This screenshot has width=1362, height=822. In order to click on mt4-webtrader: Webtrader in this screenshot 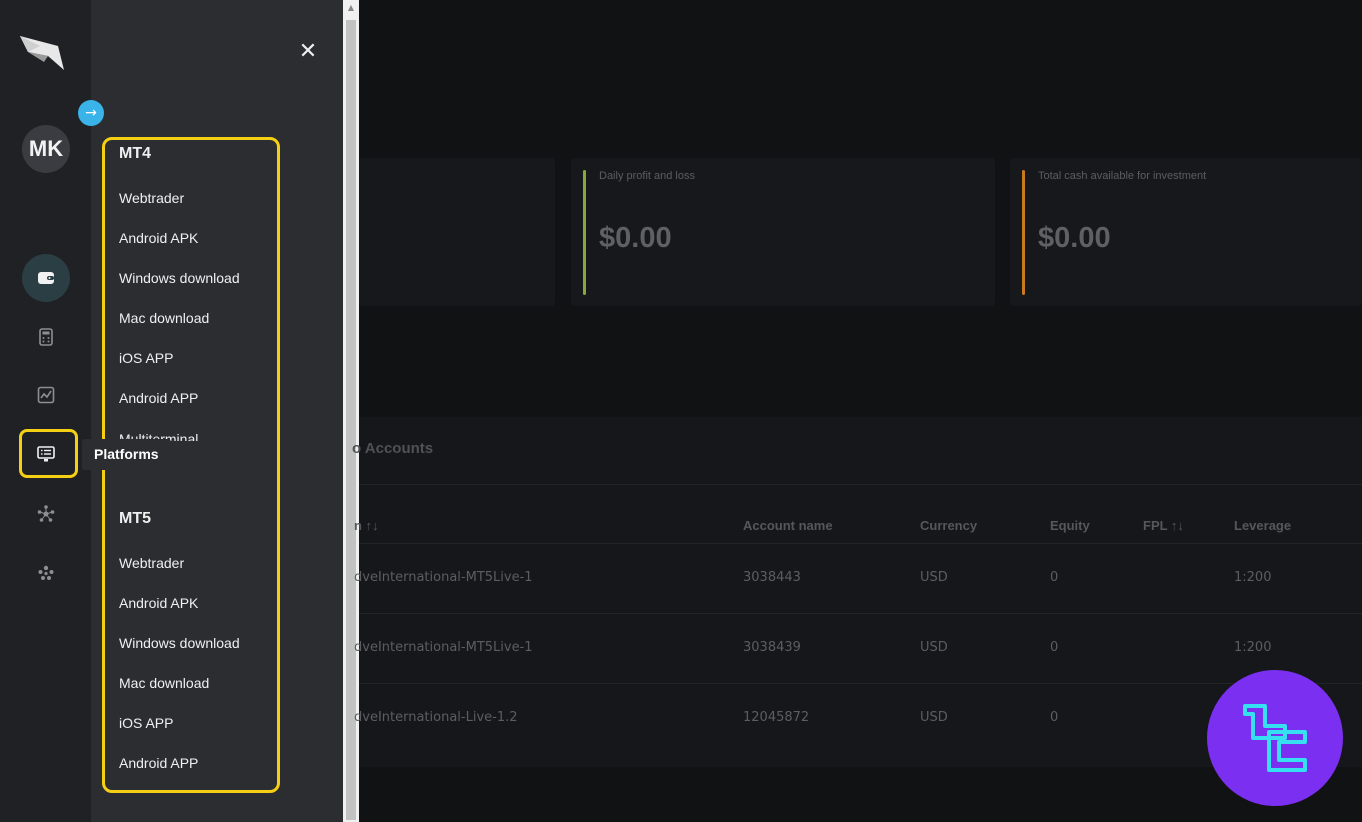, I will do `click(151, 198)`.